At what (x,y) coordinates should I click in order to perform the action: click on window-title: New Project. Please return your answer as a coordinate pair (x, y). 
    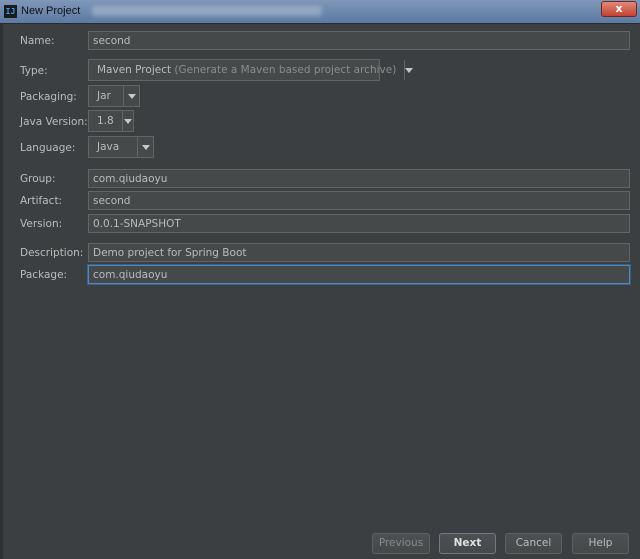
    Looking at the image, I should click on (51, 11).